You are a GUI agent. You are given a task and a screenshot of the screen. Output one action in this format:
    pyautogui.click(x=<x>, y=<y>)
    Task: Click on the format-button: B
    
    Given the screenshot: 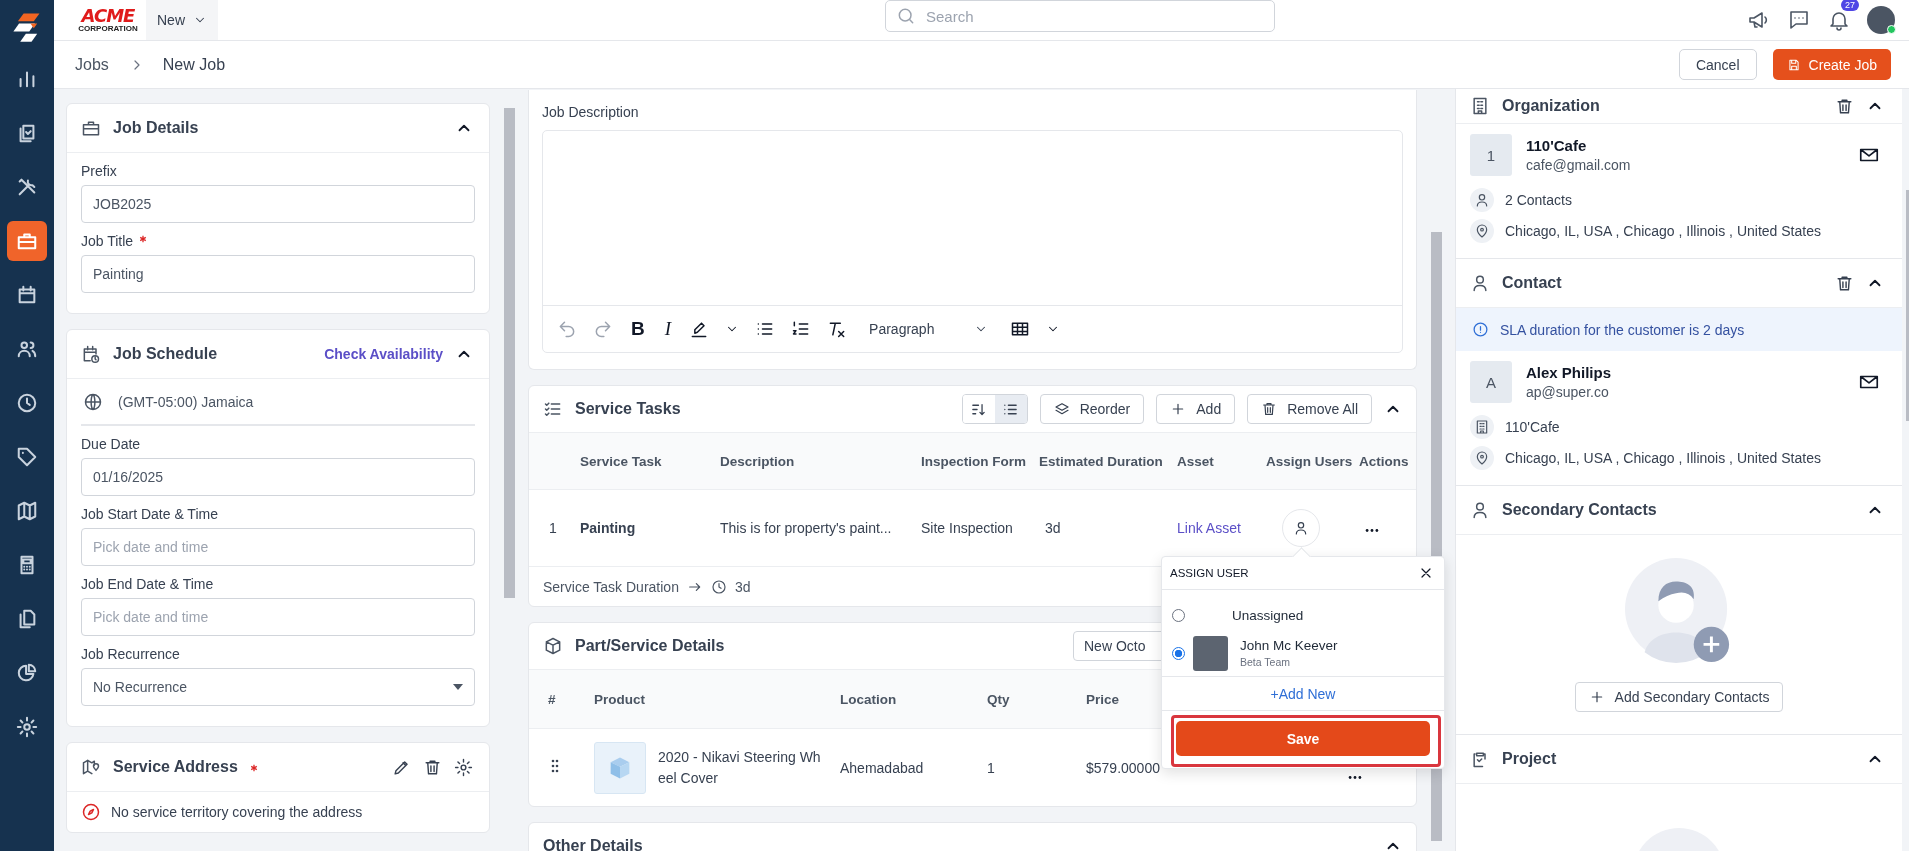 What is the action you would take?
    pyautogui.click(x=638, y=329)
    